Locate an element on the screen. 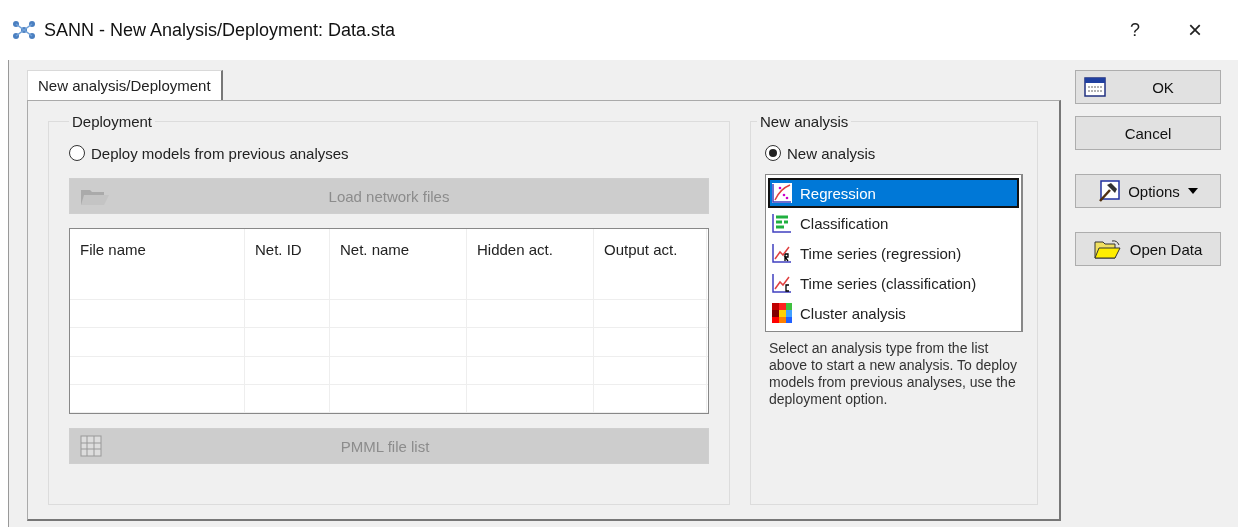 This screenshot has height=527, width=1238. window-title: SANN - New Analysis/Deployment: Data.sta is located at coordinates (220, 30).